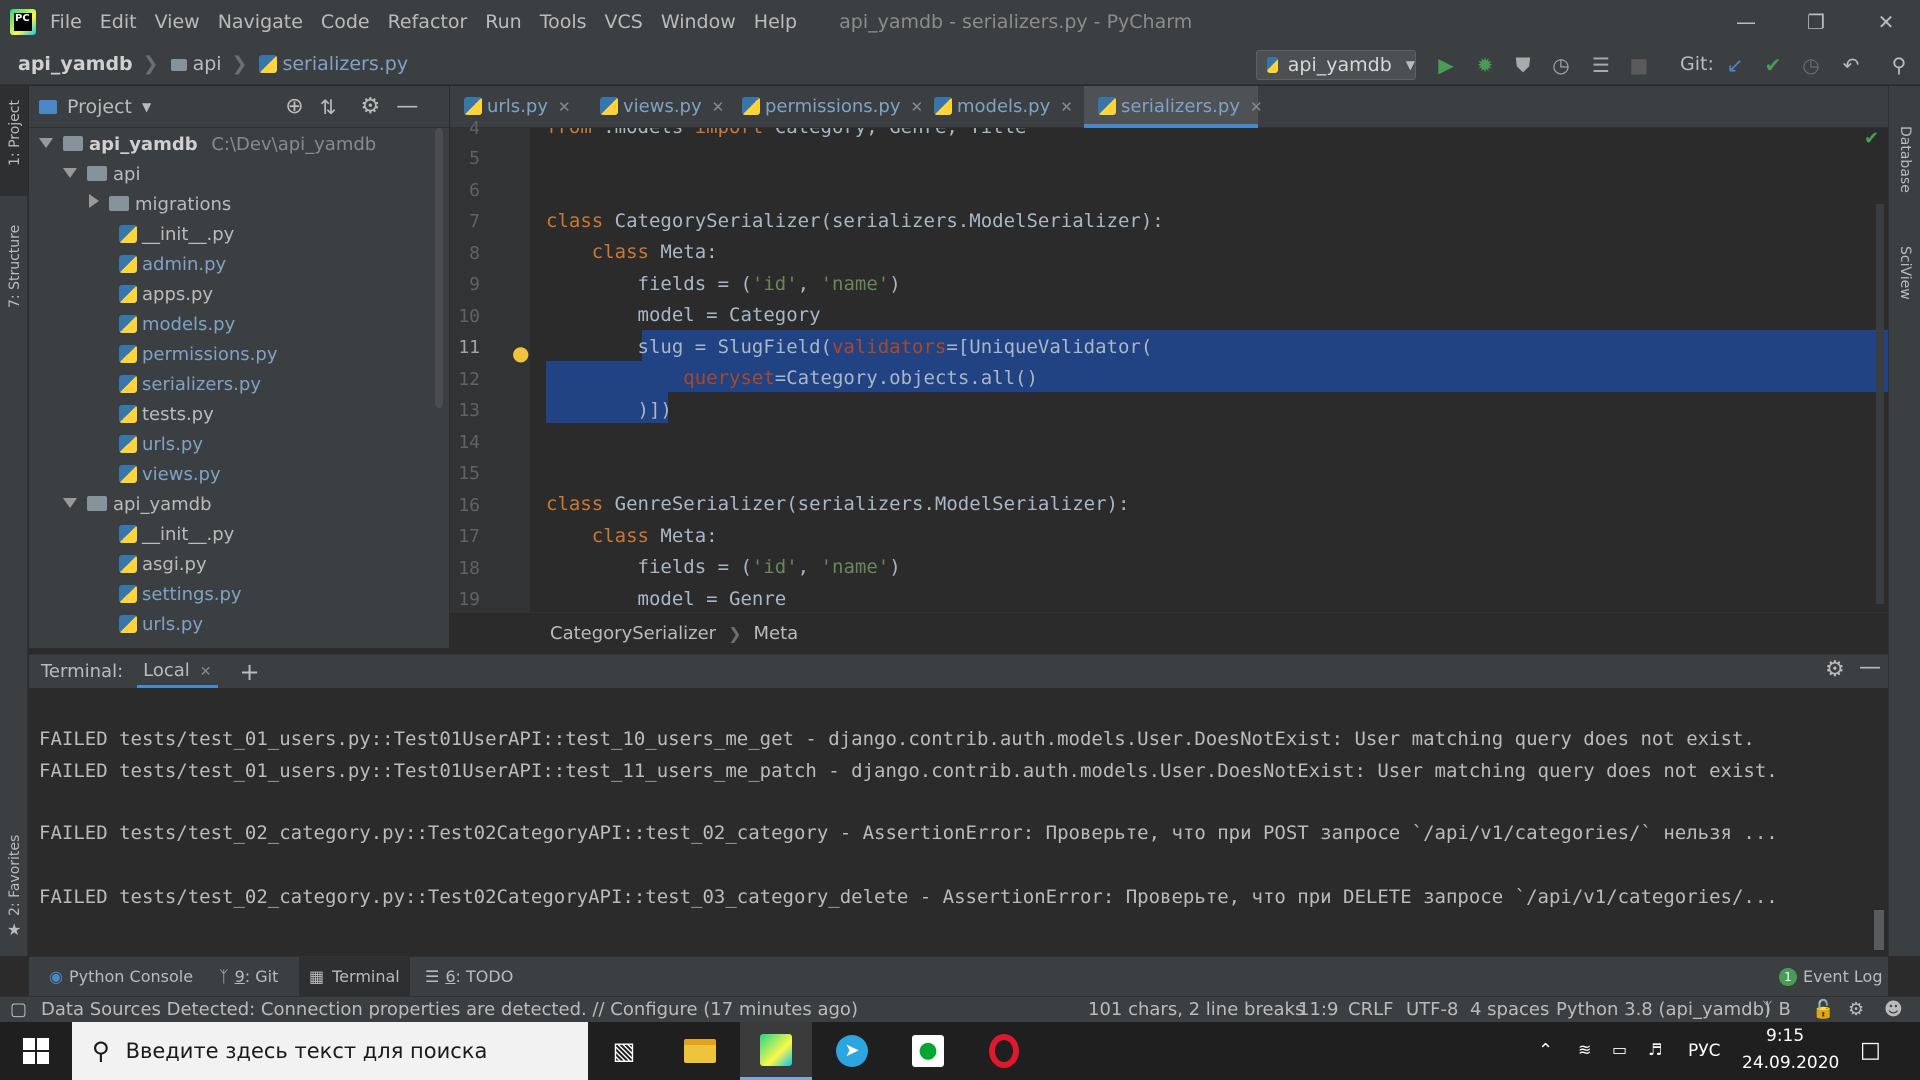  I want to click on notifications-icon: □, so click(1870, 1050).